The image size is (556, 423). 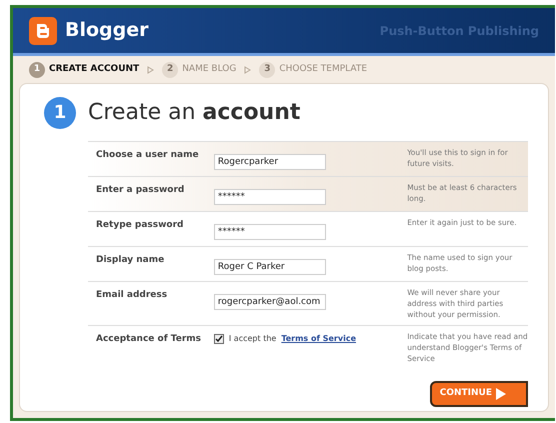 I want to click on terms-link: Terms of Service, so click(x=318, y=339).